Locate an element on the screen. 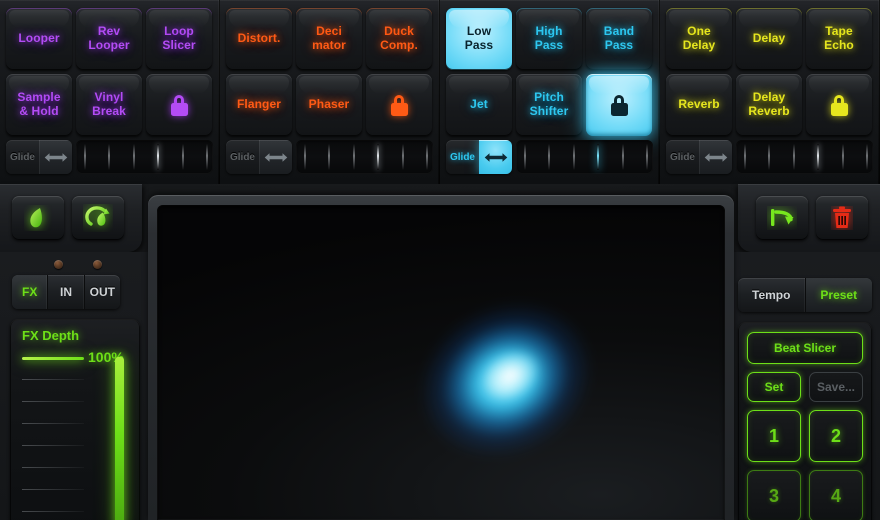 The image size is (880, 520). fx-pad-filter-3: Jet is located at coordinates (479, 105).